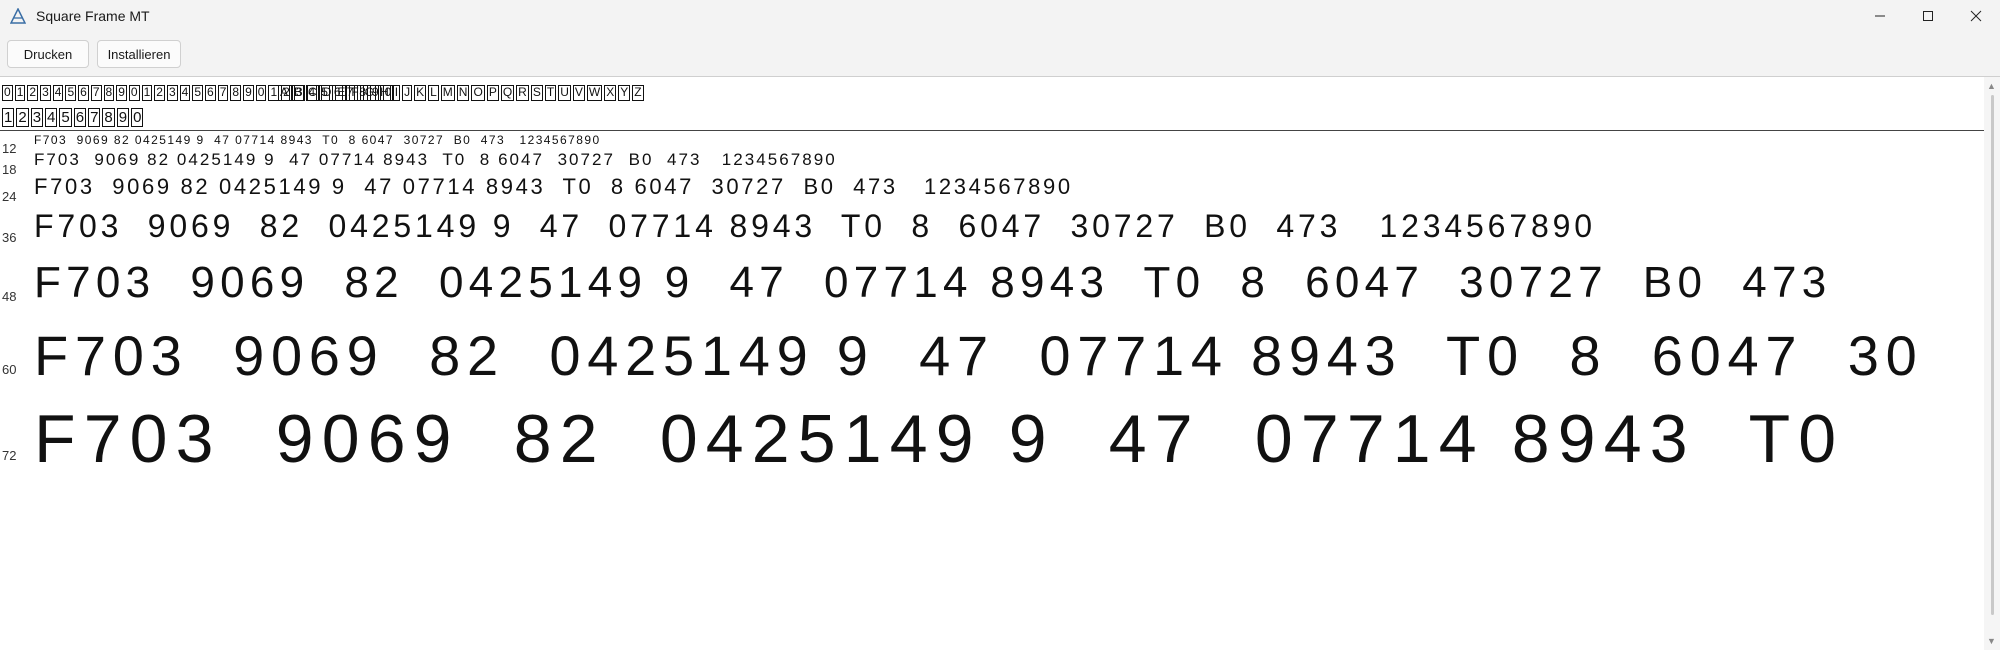 This screenshot has height=650, width=2000. What do you see at coordinates (550, 93) in the screenshot?
I see `charset-glyph: T` at bounding box center [550, 93].